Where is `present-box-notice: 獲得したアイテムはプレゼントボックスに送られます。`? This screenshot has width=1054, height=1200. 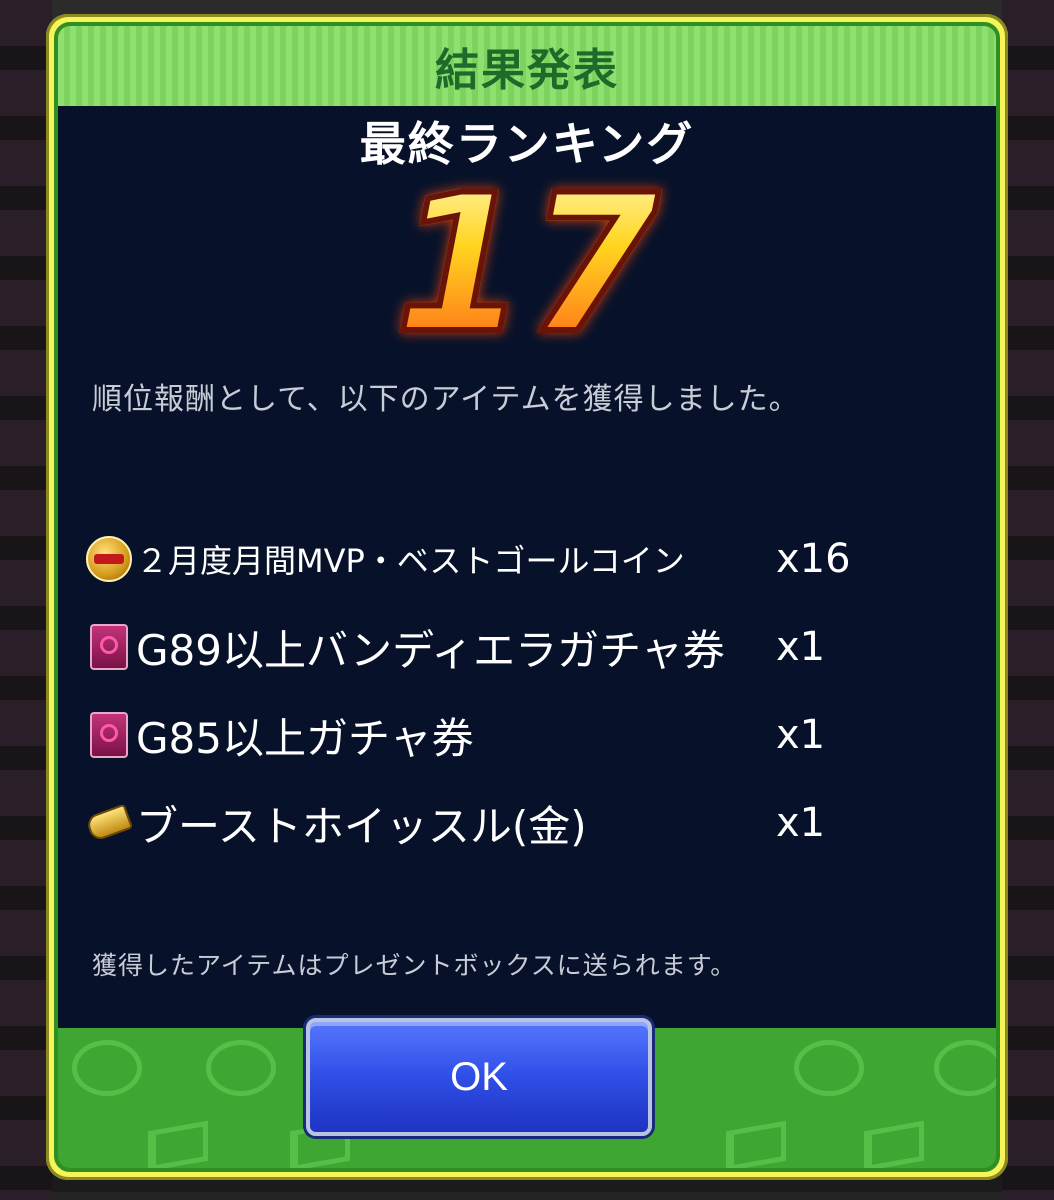 present-box-notice: 獲得したアイテムはプレゼントボックスに送られます。 is located at coordinates (414, 965).